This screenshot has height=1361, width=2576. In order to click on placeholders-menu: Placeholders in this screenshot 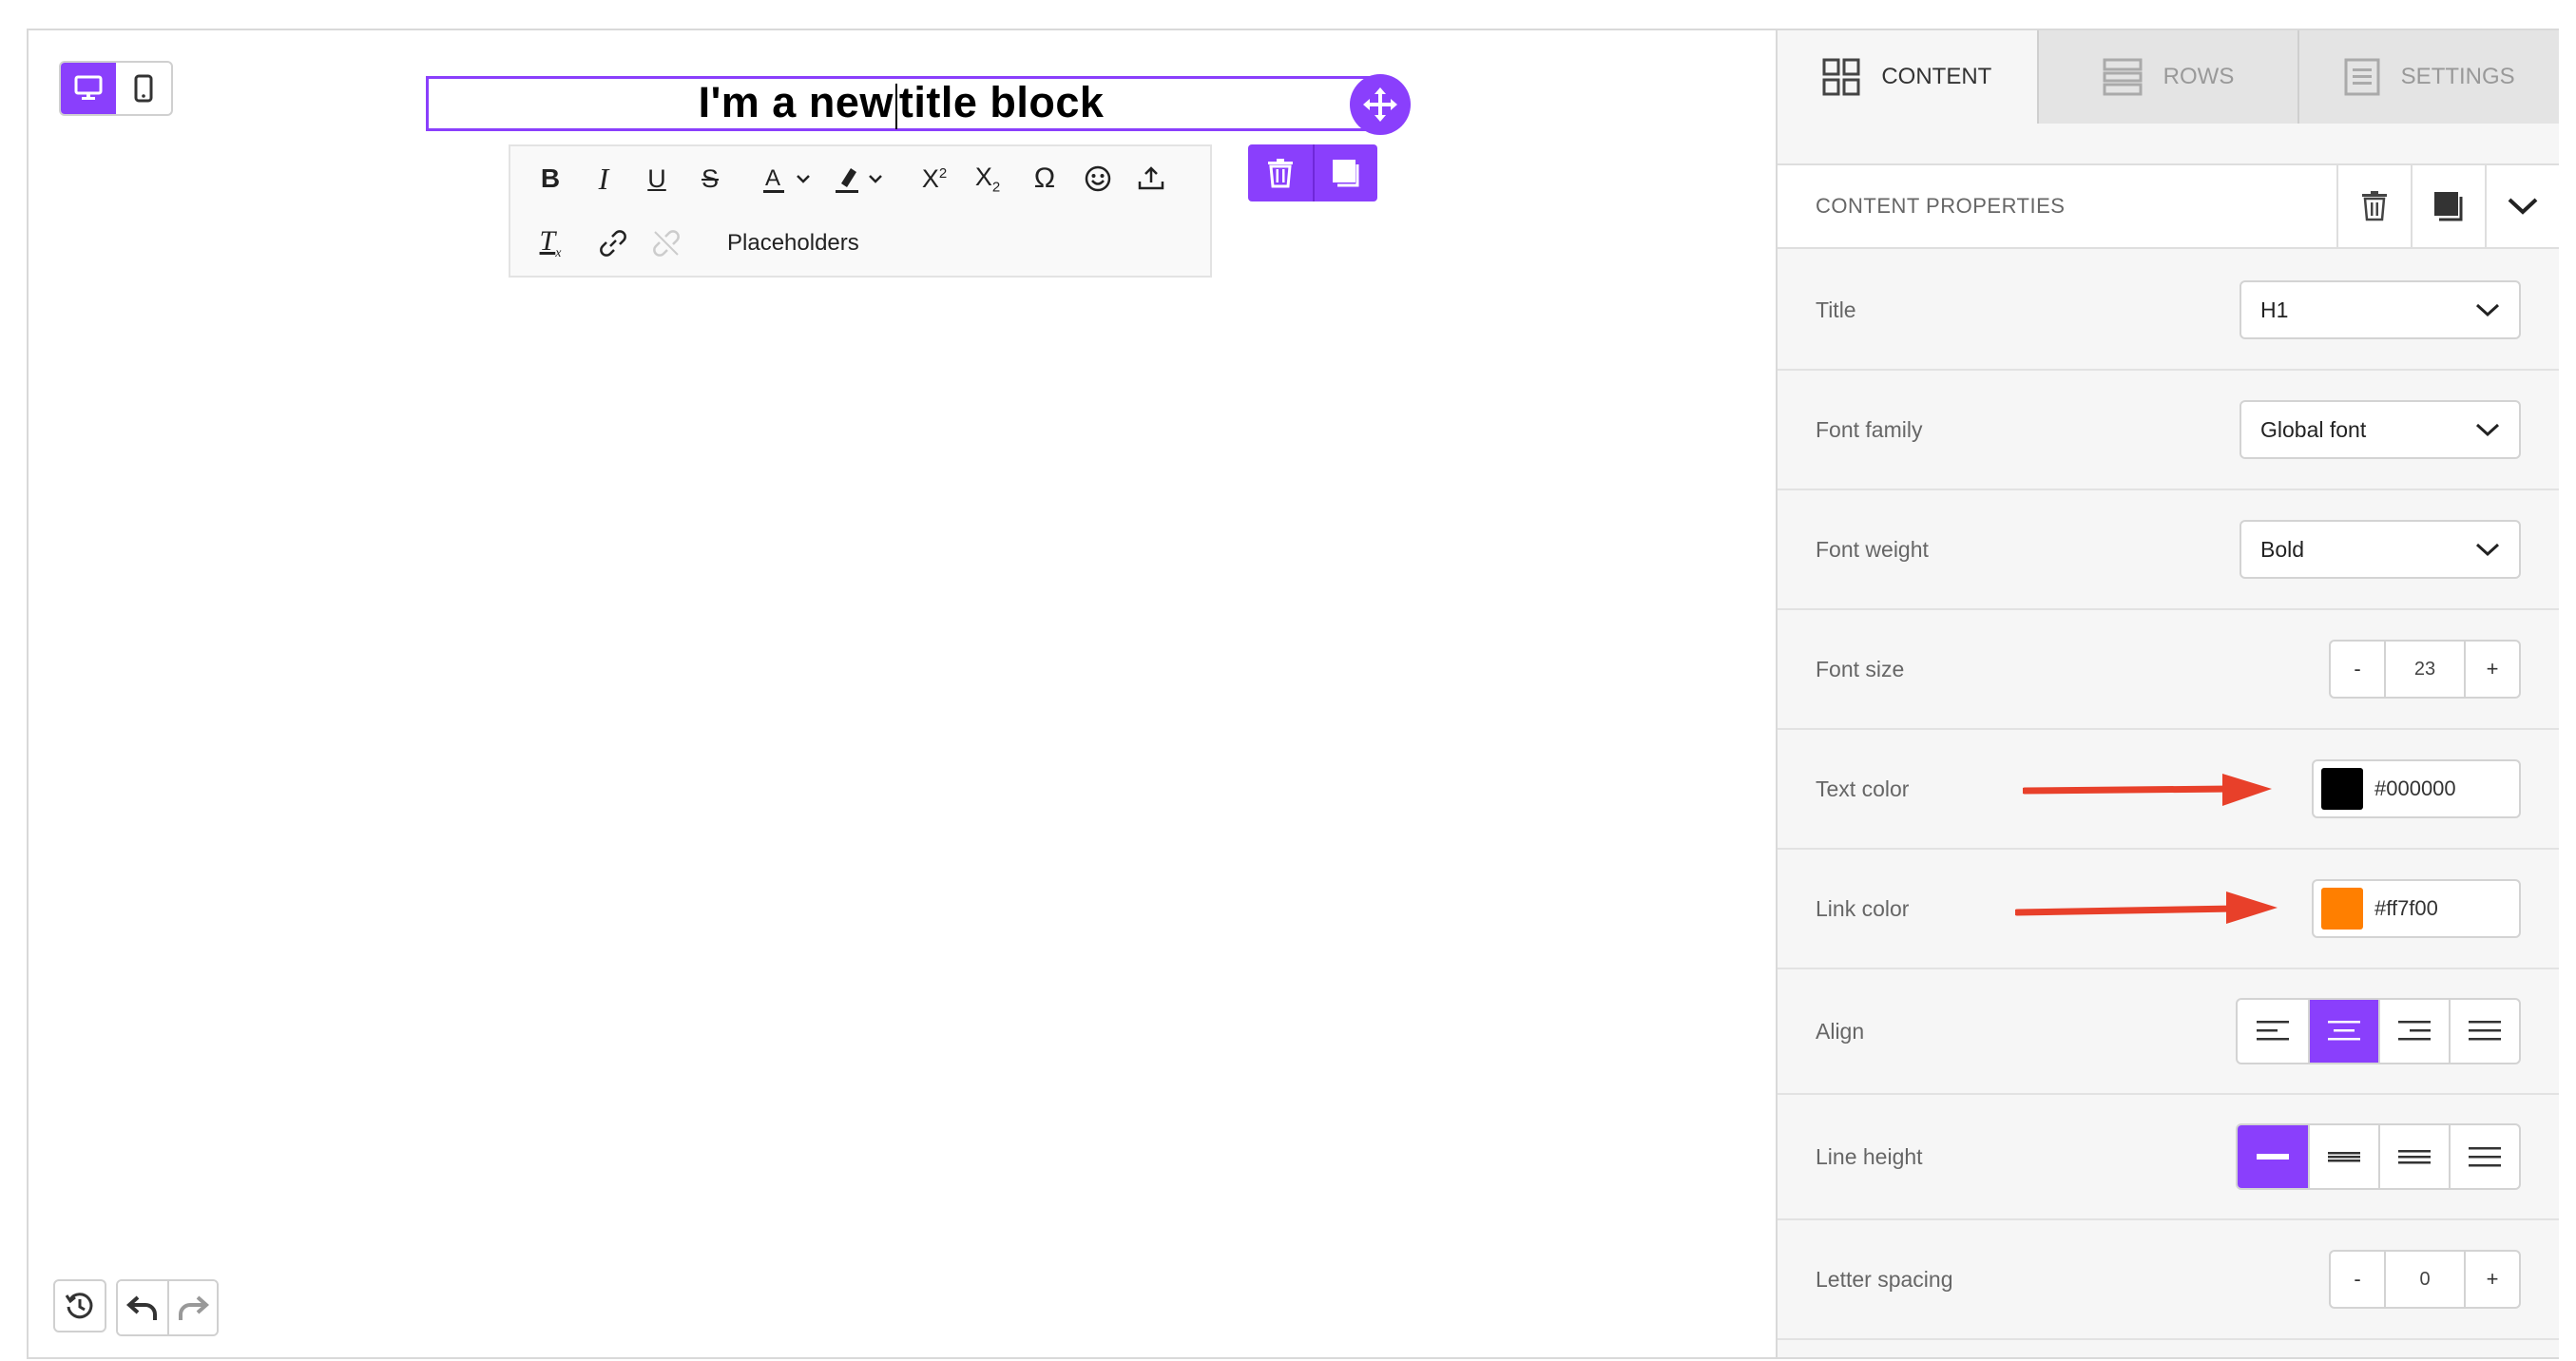, I will do `click(776, 243)`.